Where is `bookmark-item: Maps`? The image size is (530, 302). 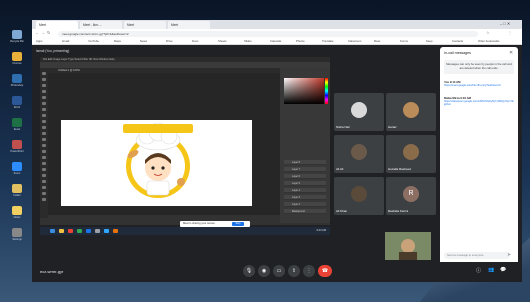
bookmark-item: Maps is located at coordinates (117, 41).